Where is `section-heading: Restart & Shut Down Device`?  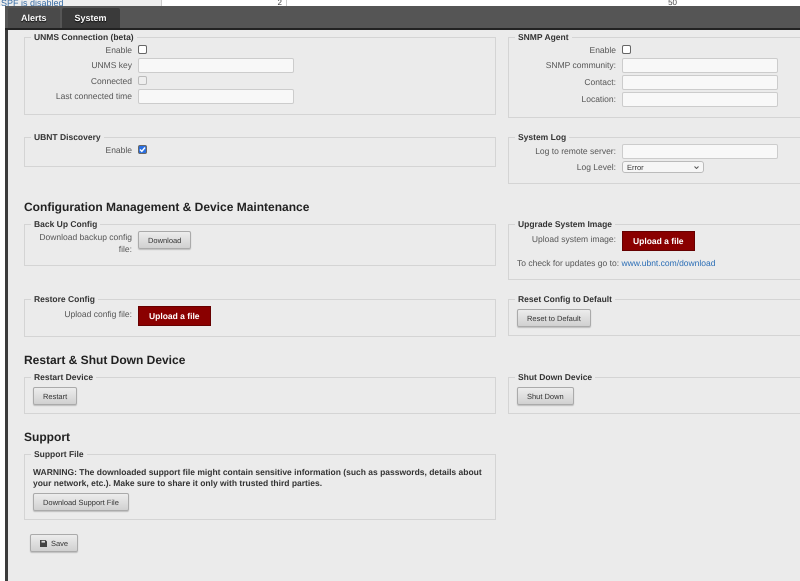 section-heading: Restart & Shut Down Device is located at coordinates (105, 360).